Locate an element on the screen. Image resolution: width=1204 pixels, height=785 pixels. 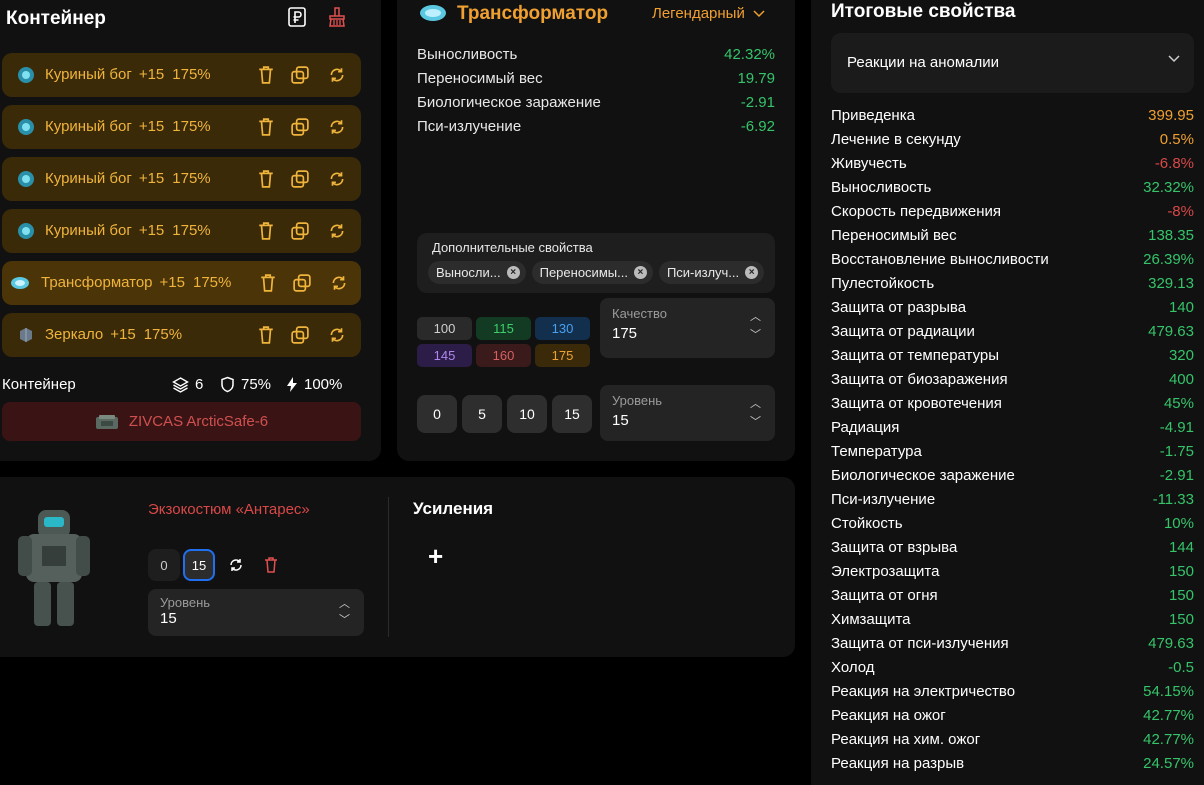
level-preset-button: 10 is located at coordinates (527, 414).